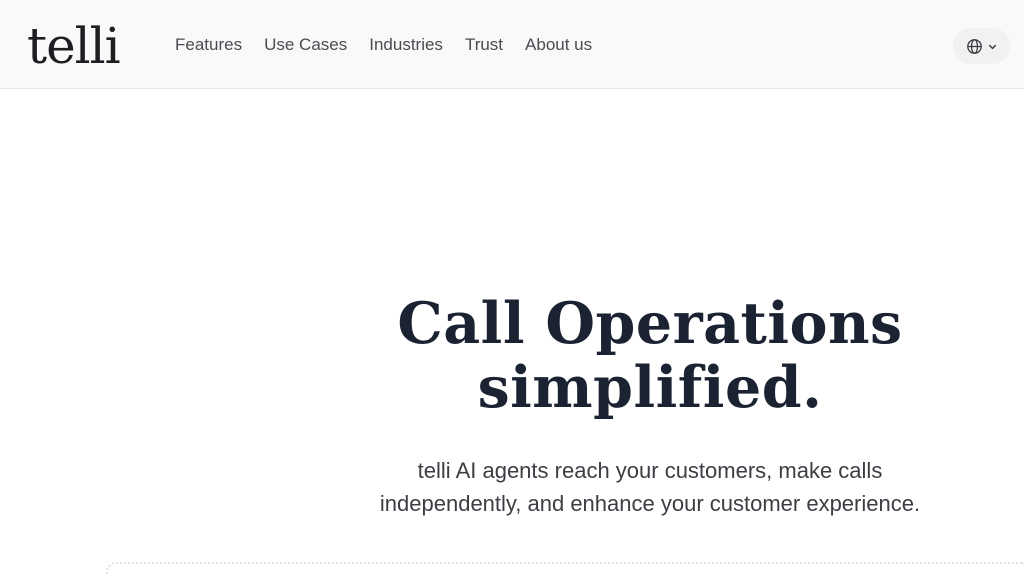 The image size is (1024, 576). Describe the element at coordinates (565, 569) in the screenshot. I see `content-card-edge` at that location.